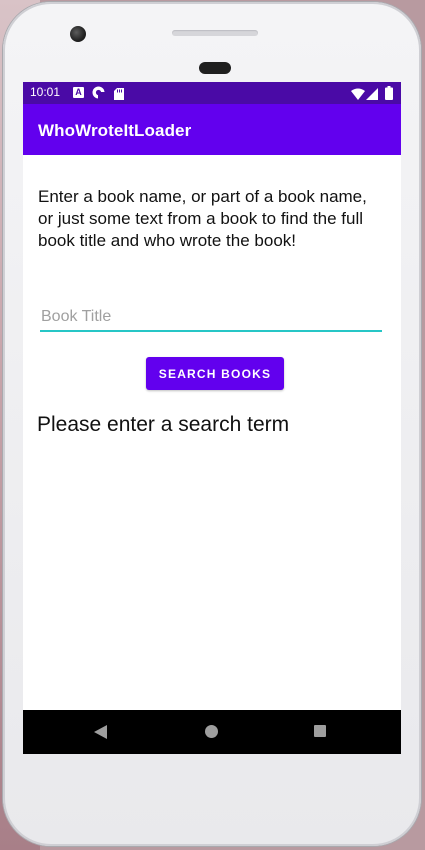 The image size is (425, 850). I want to click on signal-icon, so click(372, 93).